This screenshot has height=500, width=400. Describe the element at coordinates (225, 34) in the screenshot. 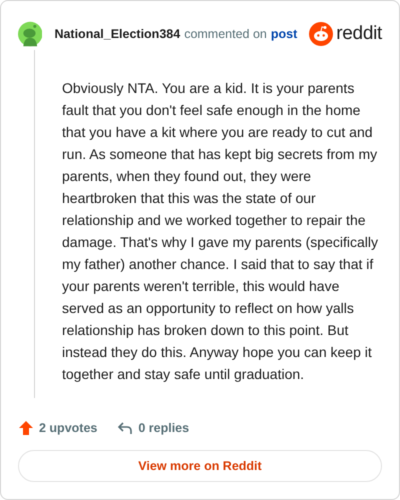

I see `action-text: commented on` at that location.